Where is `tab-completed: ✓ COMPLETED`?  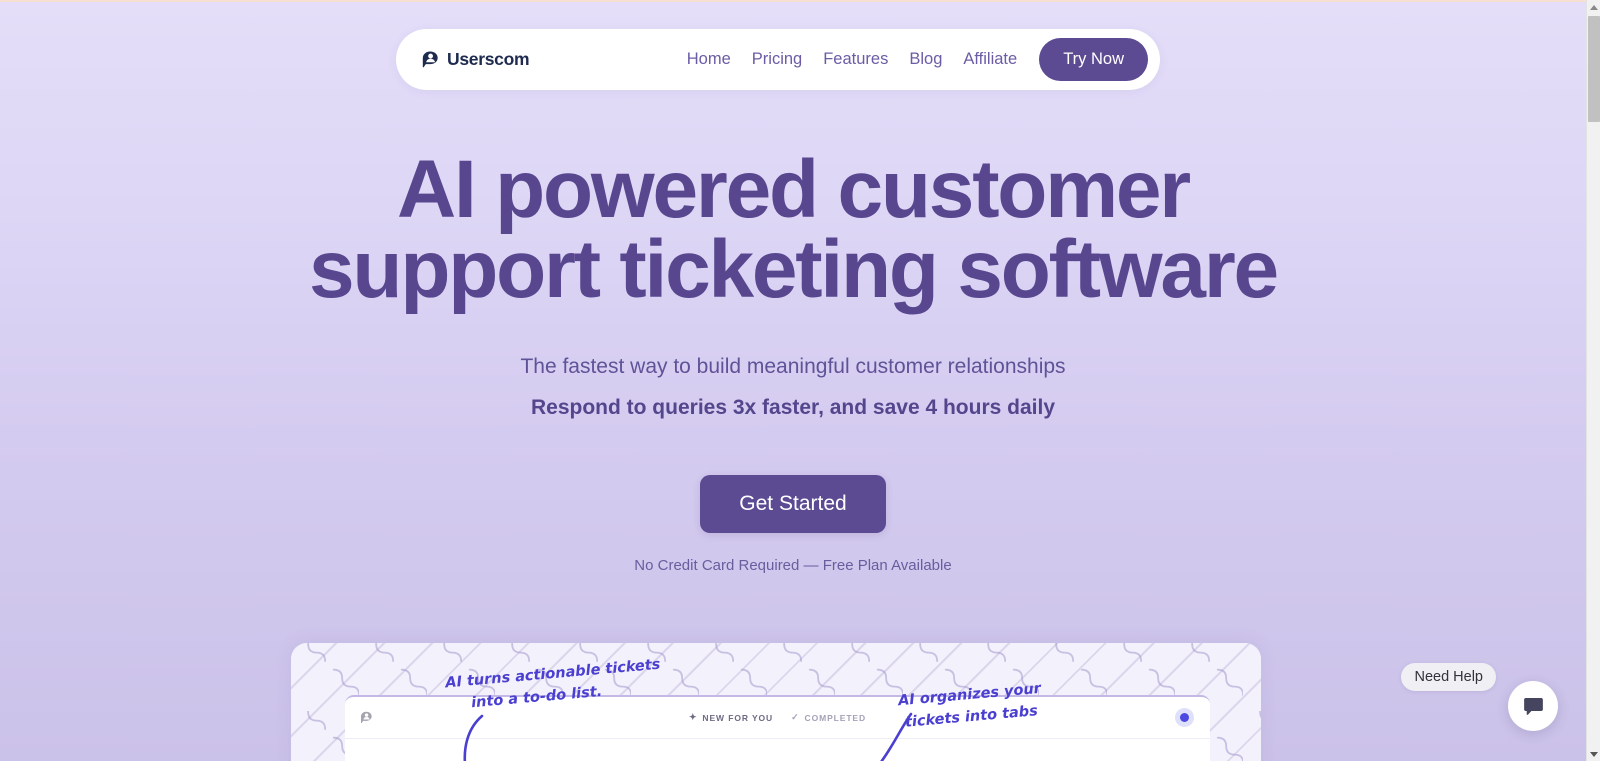
tab-completed: ✓ COMPLETED is located at coordinates (828, 718).